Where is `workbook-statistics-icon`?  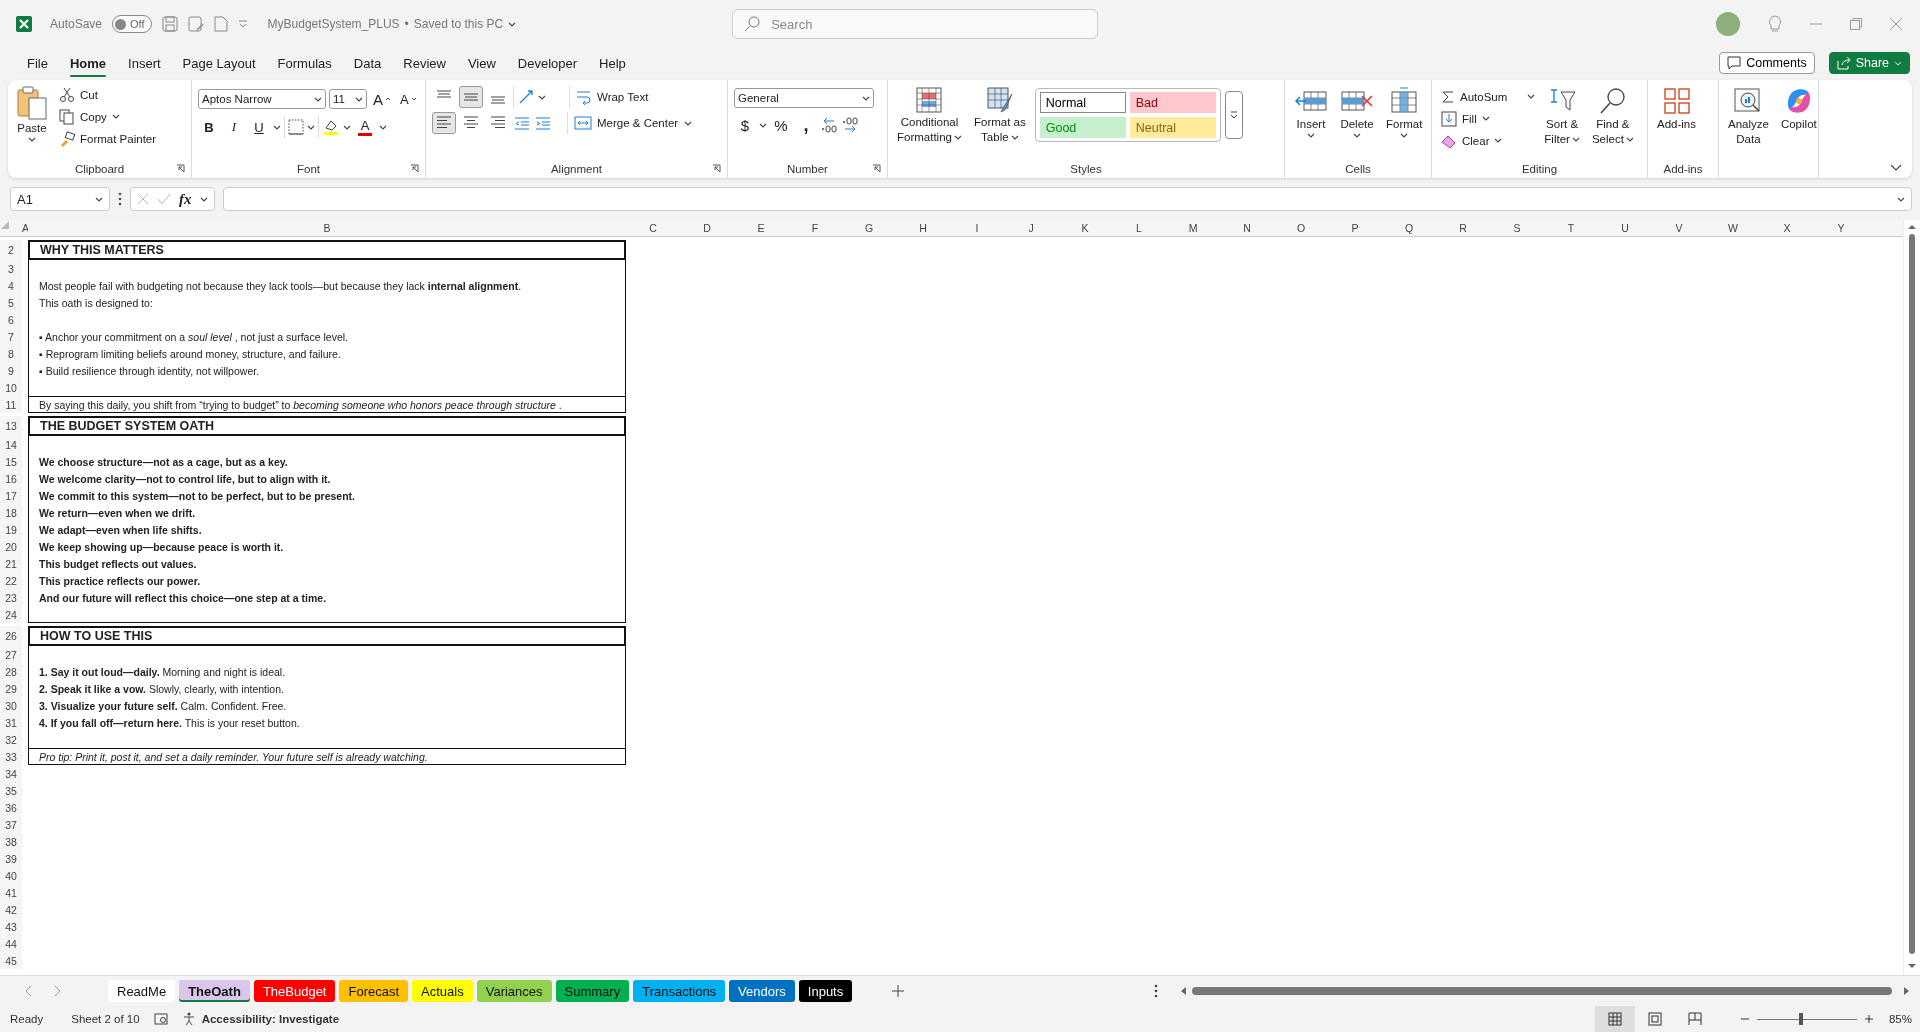
workbook-statistics-icon is located at coordinates (160, 1019).